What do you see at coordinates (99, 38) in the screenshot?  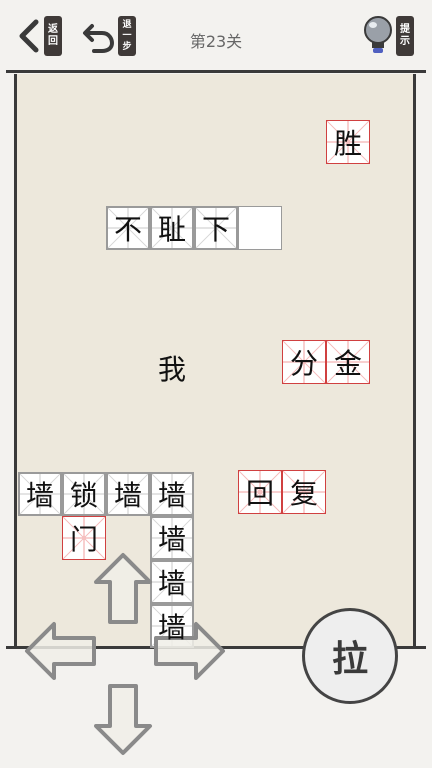 I see `undo-arrow-icon` at bounding box center [99, 38].